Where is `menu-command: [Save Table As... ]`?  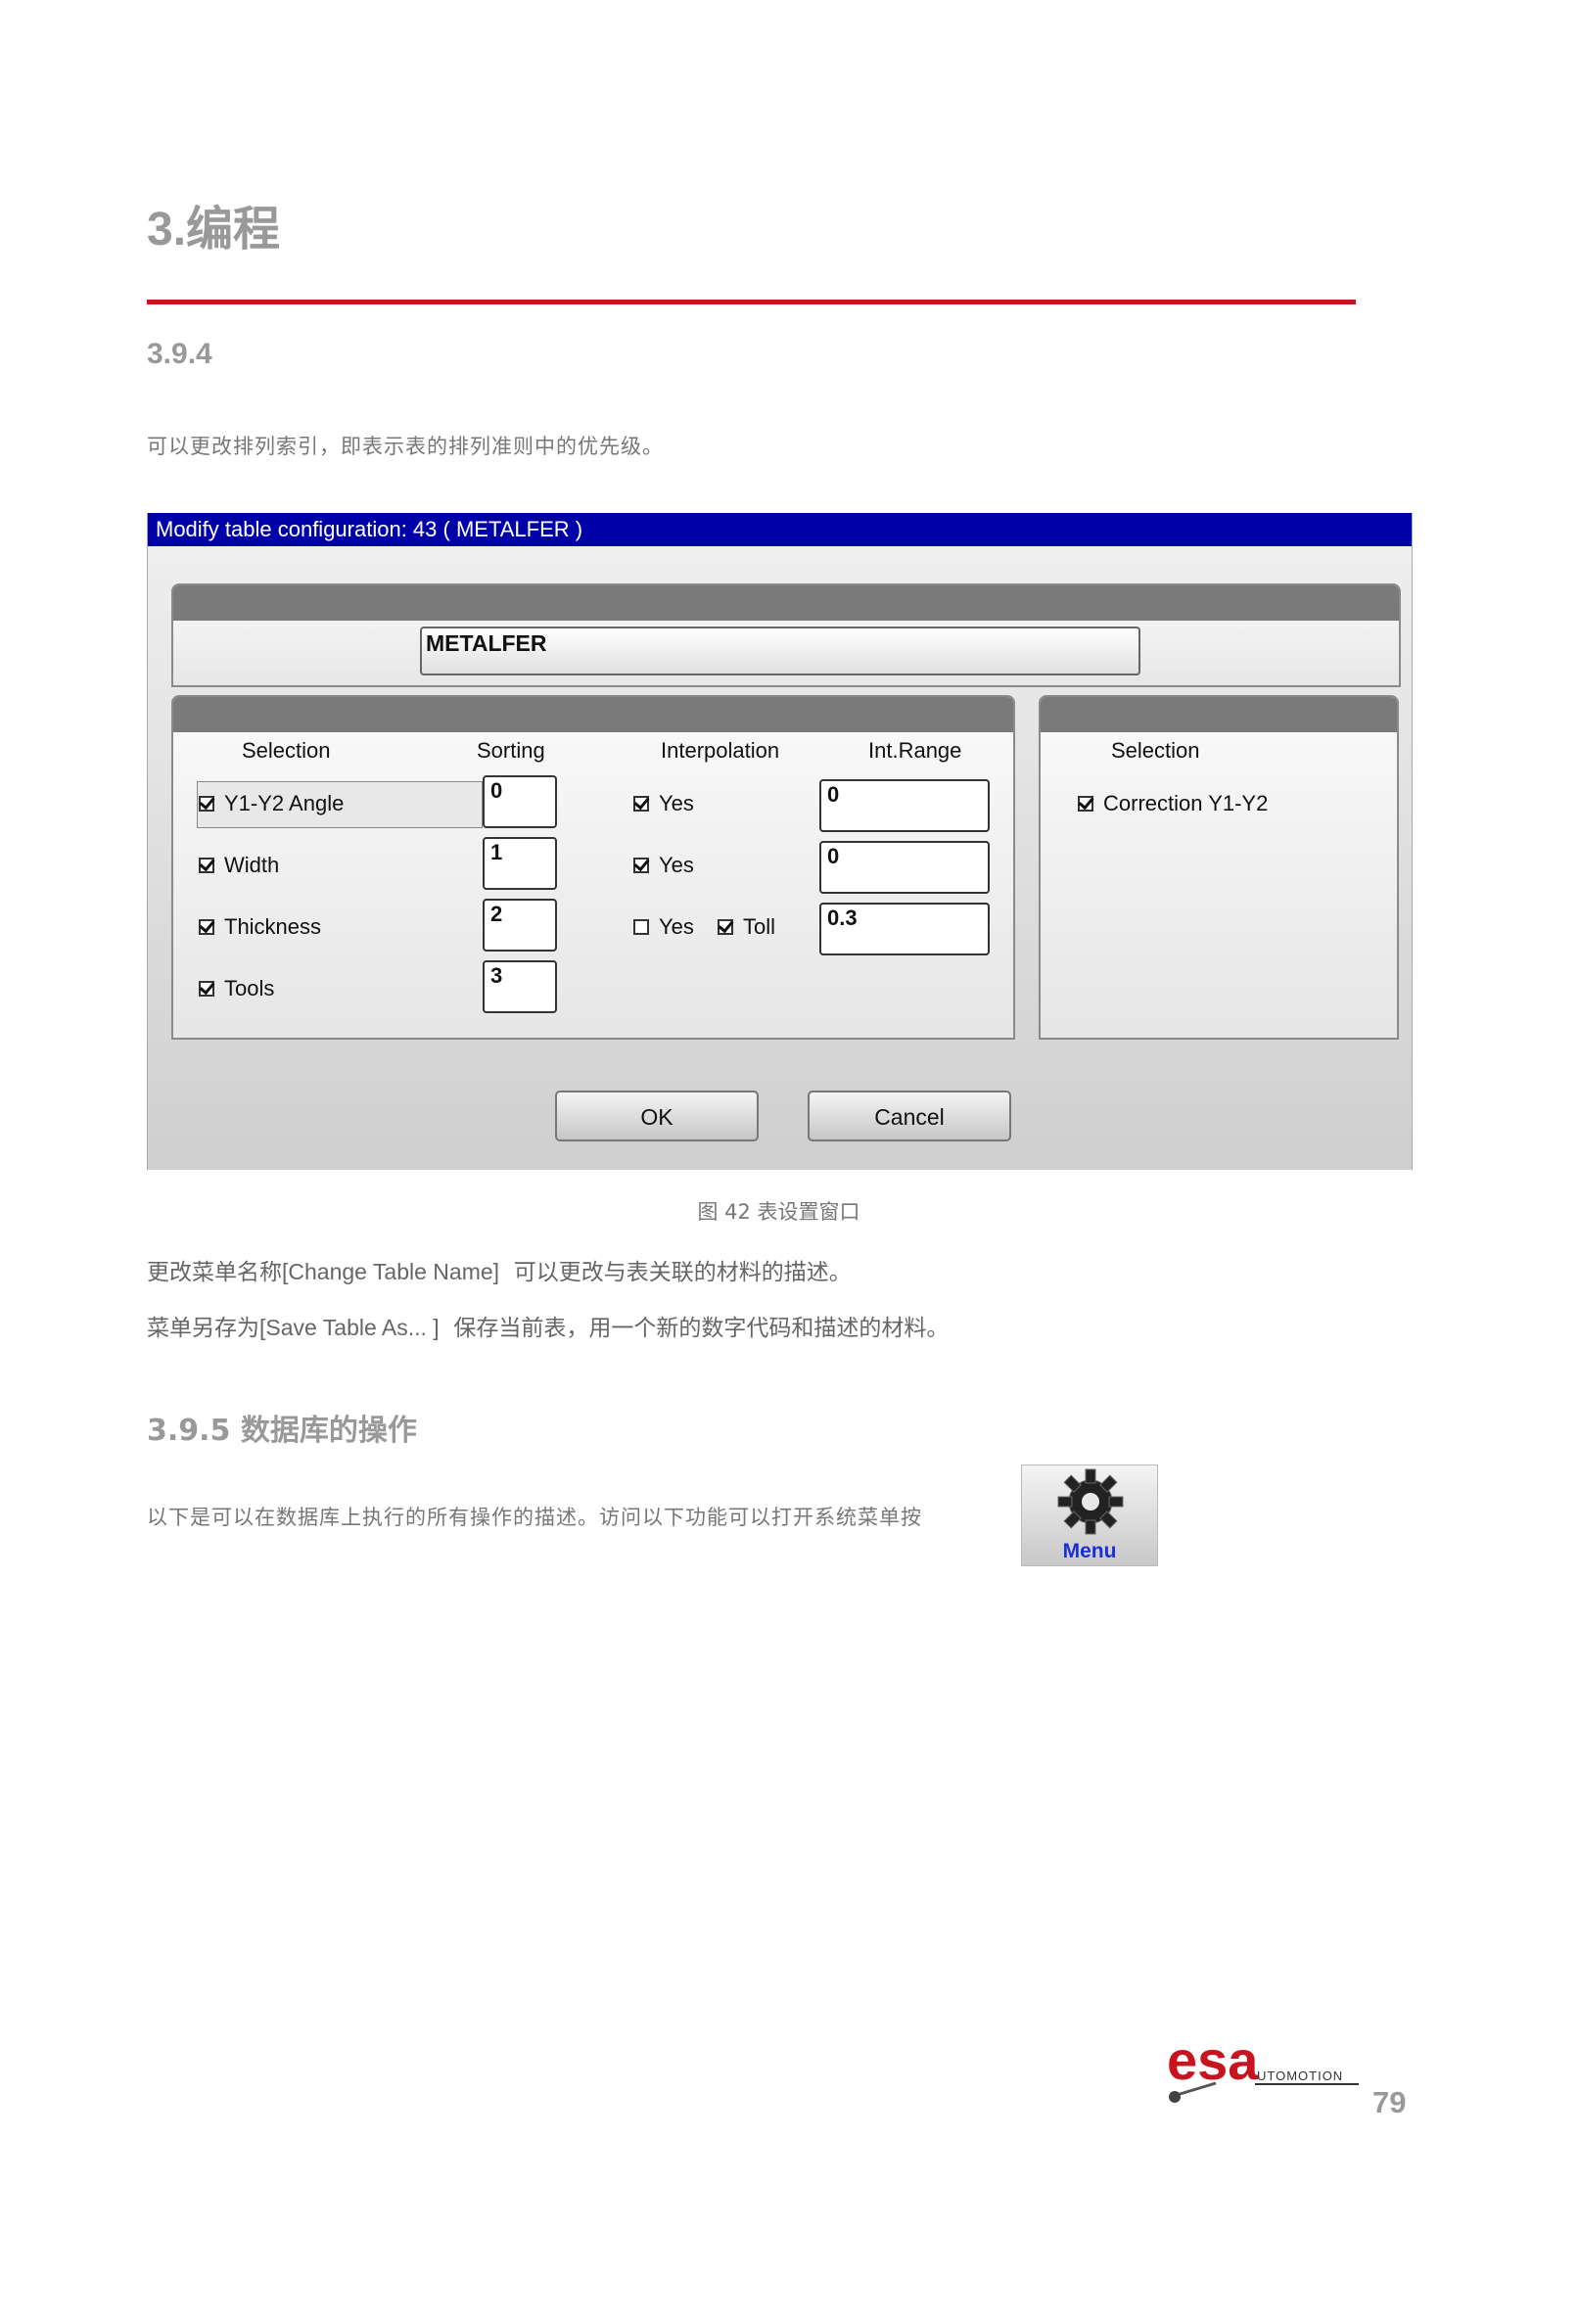 menu-command: [Save Table As... ] is located at coordinates (349, 1327).